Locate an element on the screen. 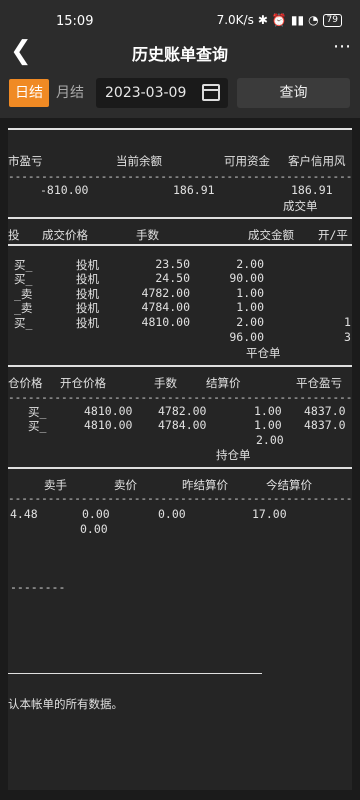 The image size is (360, 800). col-header: 平仓盈亏 is located at coordinates (319, 383).